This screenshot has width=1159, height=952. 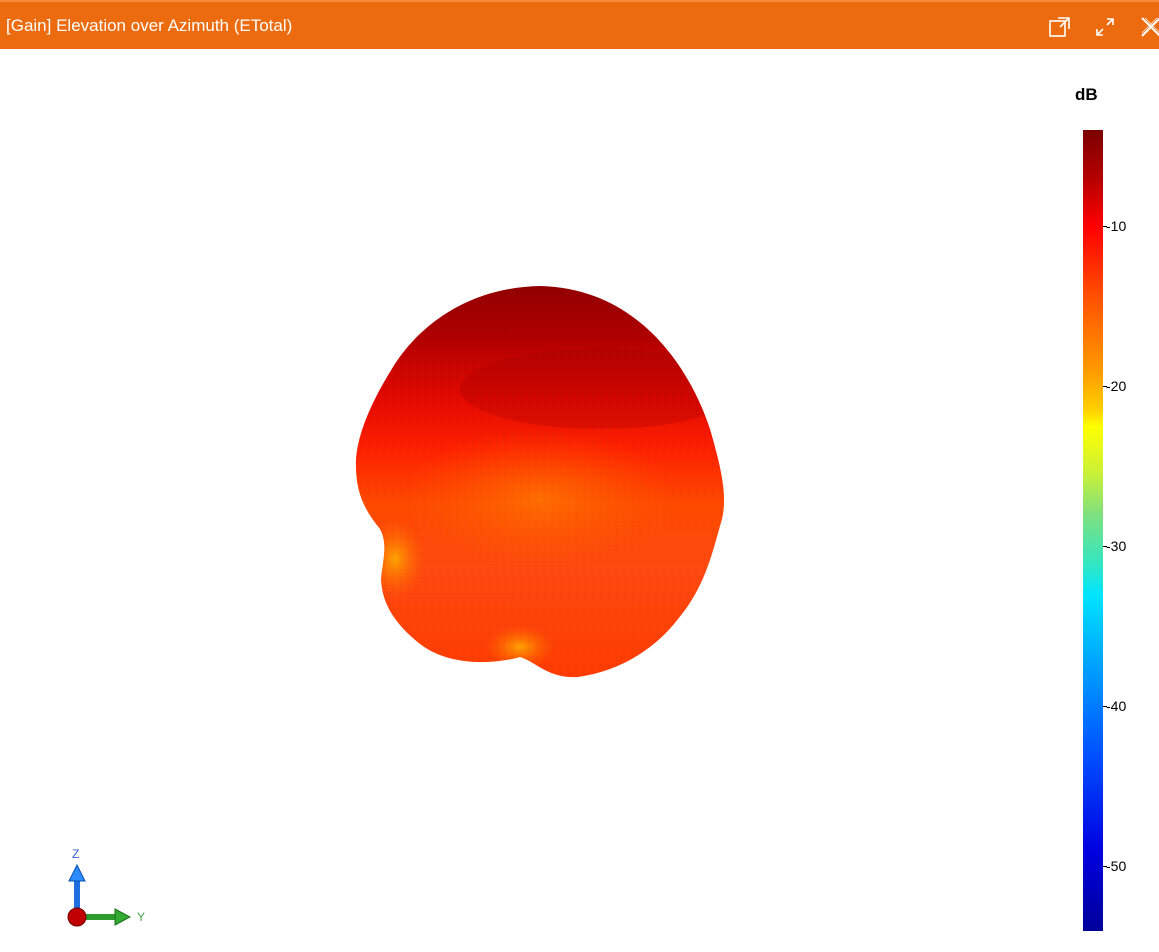 What do you see at coordinates (1148, 27) in the screenshot?
I see `close-icon` at bounding box center [1148, 27].